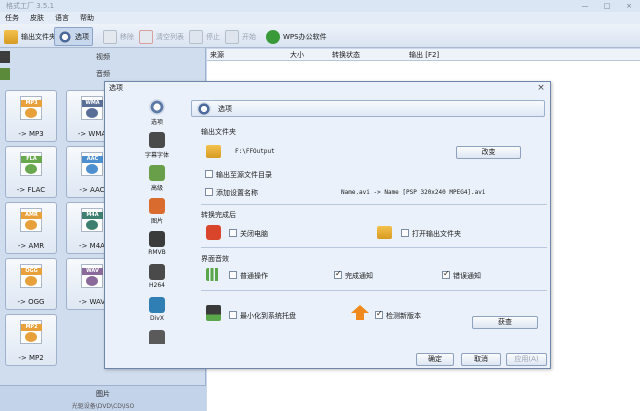 Image resolution: width=640 pixels, height=411 pixels. I want to click on format-flac: FLA -> FLAC, so click(31, 172).